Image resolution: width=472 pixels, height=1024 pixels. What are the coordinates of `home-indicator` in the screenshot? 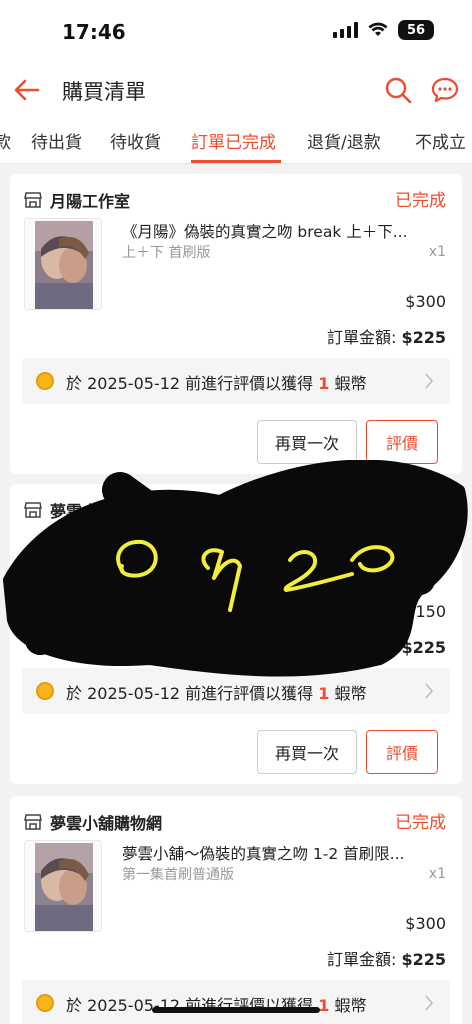 It's located at (236, 1010).